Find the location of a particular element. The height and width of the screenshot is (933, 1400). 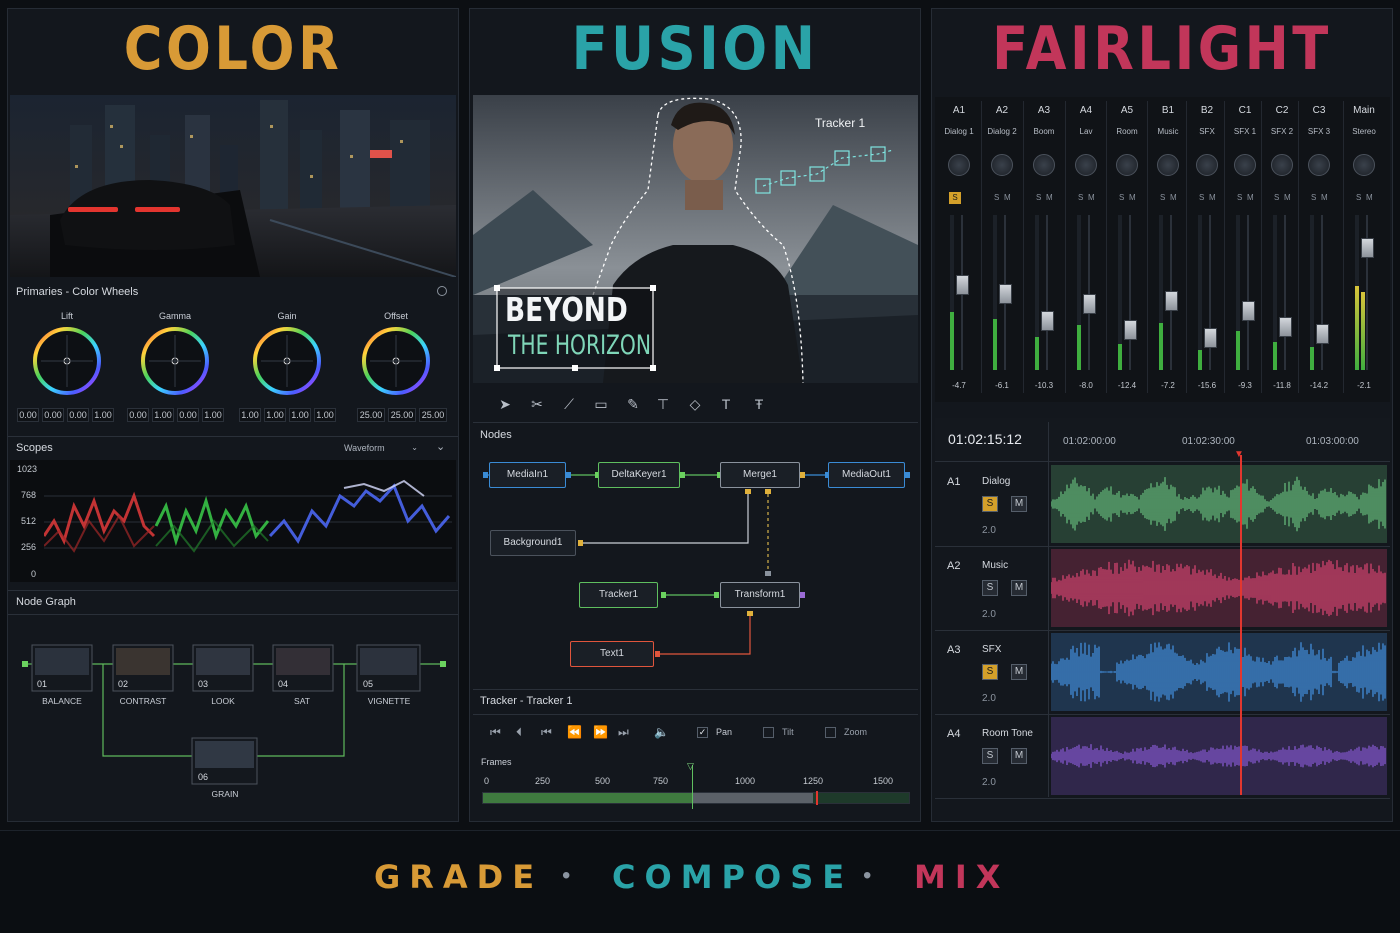

wheel-lift: Lift is located at coordinates (67, 353).